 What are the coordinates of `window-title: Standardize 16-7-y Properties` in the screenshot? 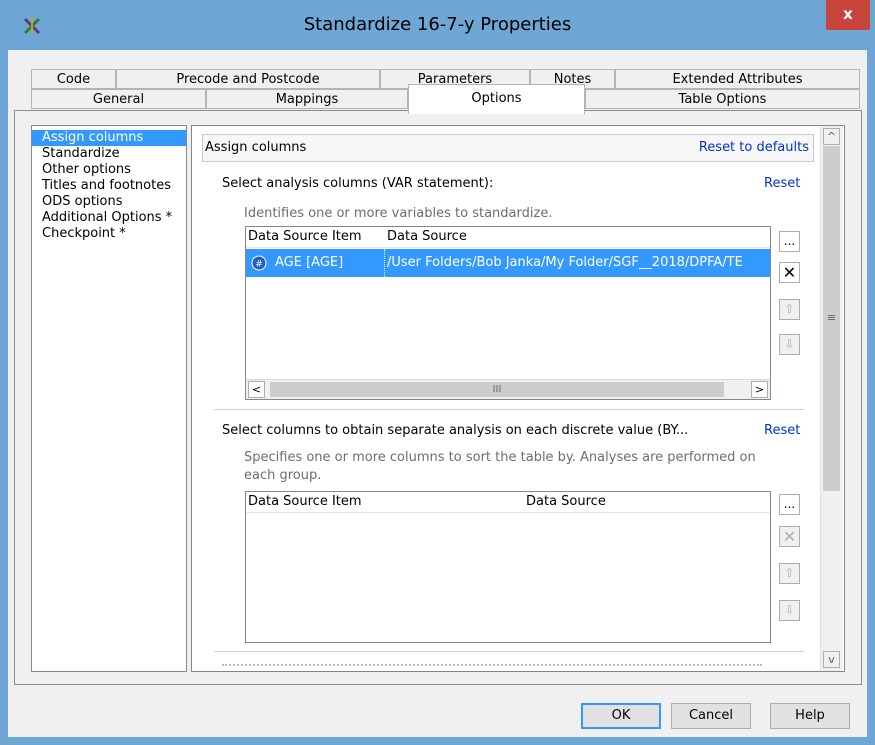 It's located at (437, 24).